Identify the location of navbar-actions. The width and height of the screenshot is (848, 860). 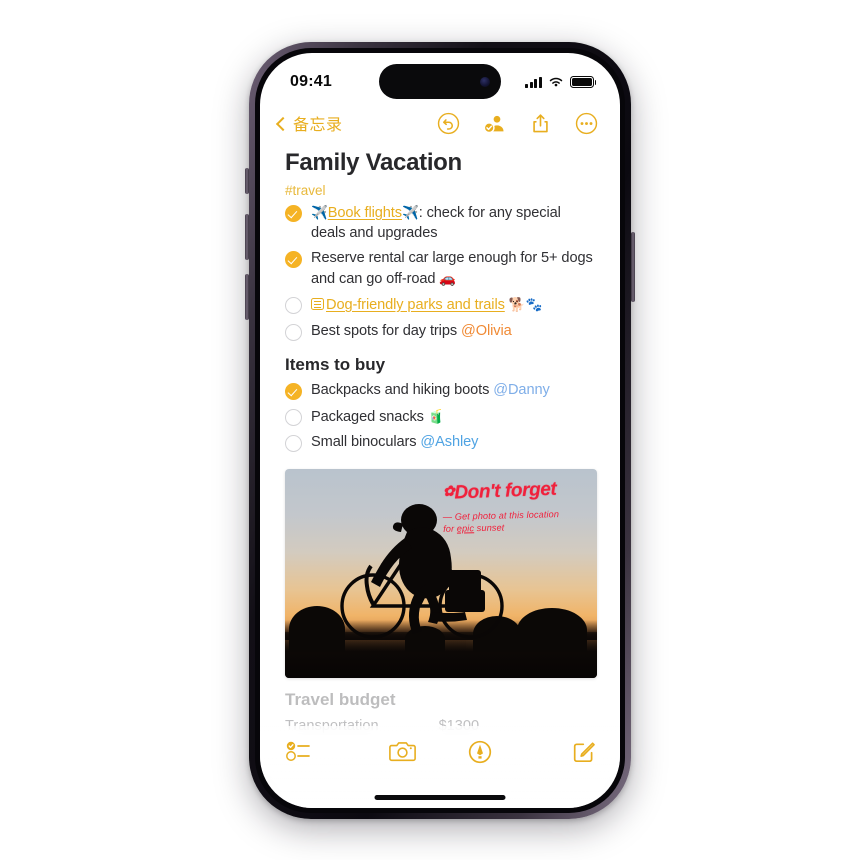
(517, 123).